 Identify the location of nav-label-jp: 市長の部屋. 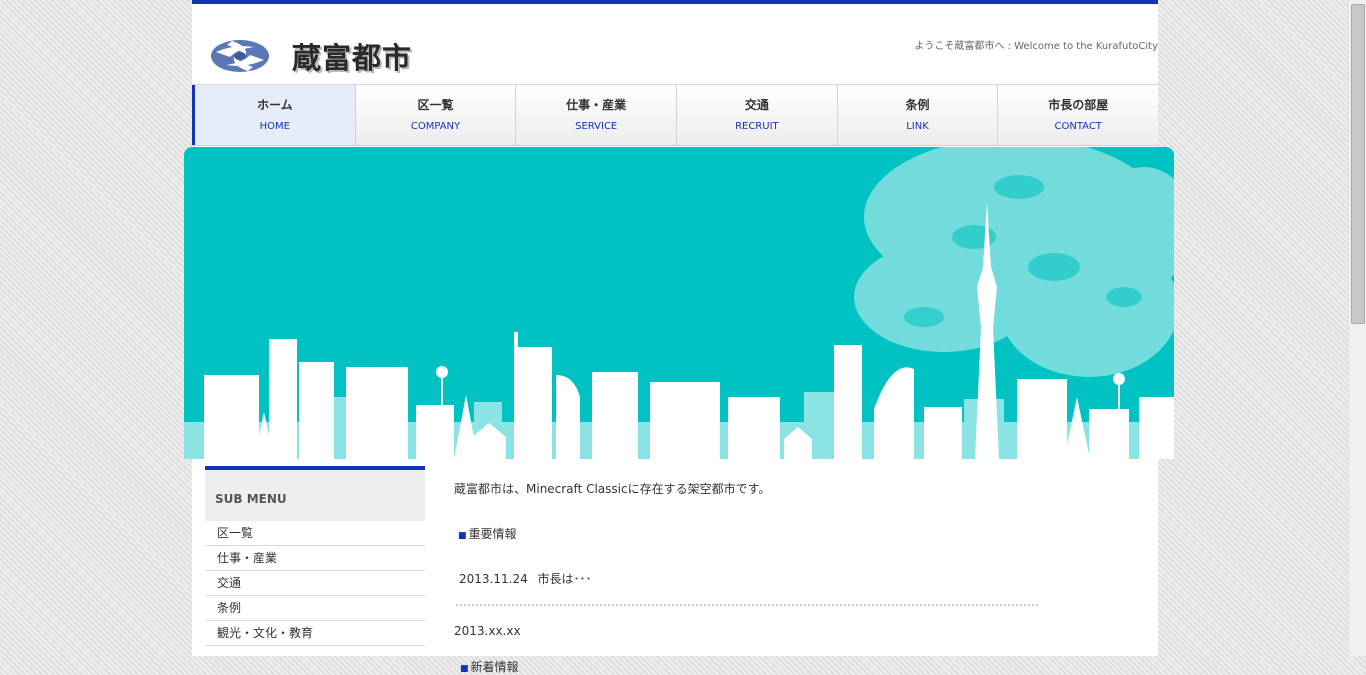
(1078, 105).